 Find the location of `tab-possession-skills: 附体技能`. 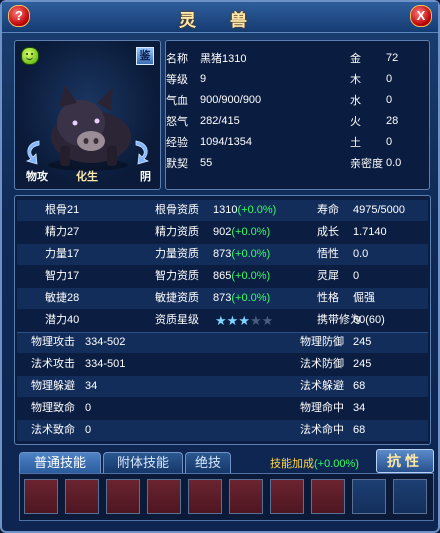

tab-possession-skills: 附体技能 is located at coordinates (143, 462).